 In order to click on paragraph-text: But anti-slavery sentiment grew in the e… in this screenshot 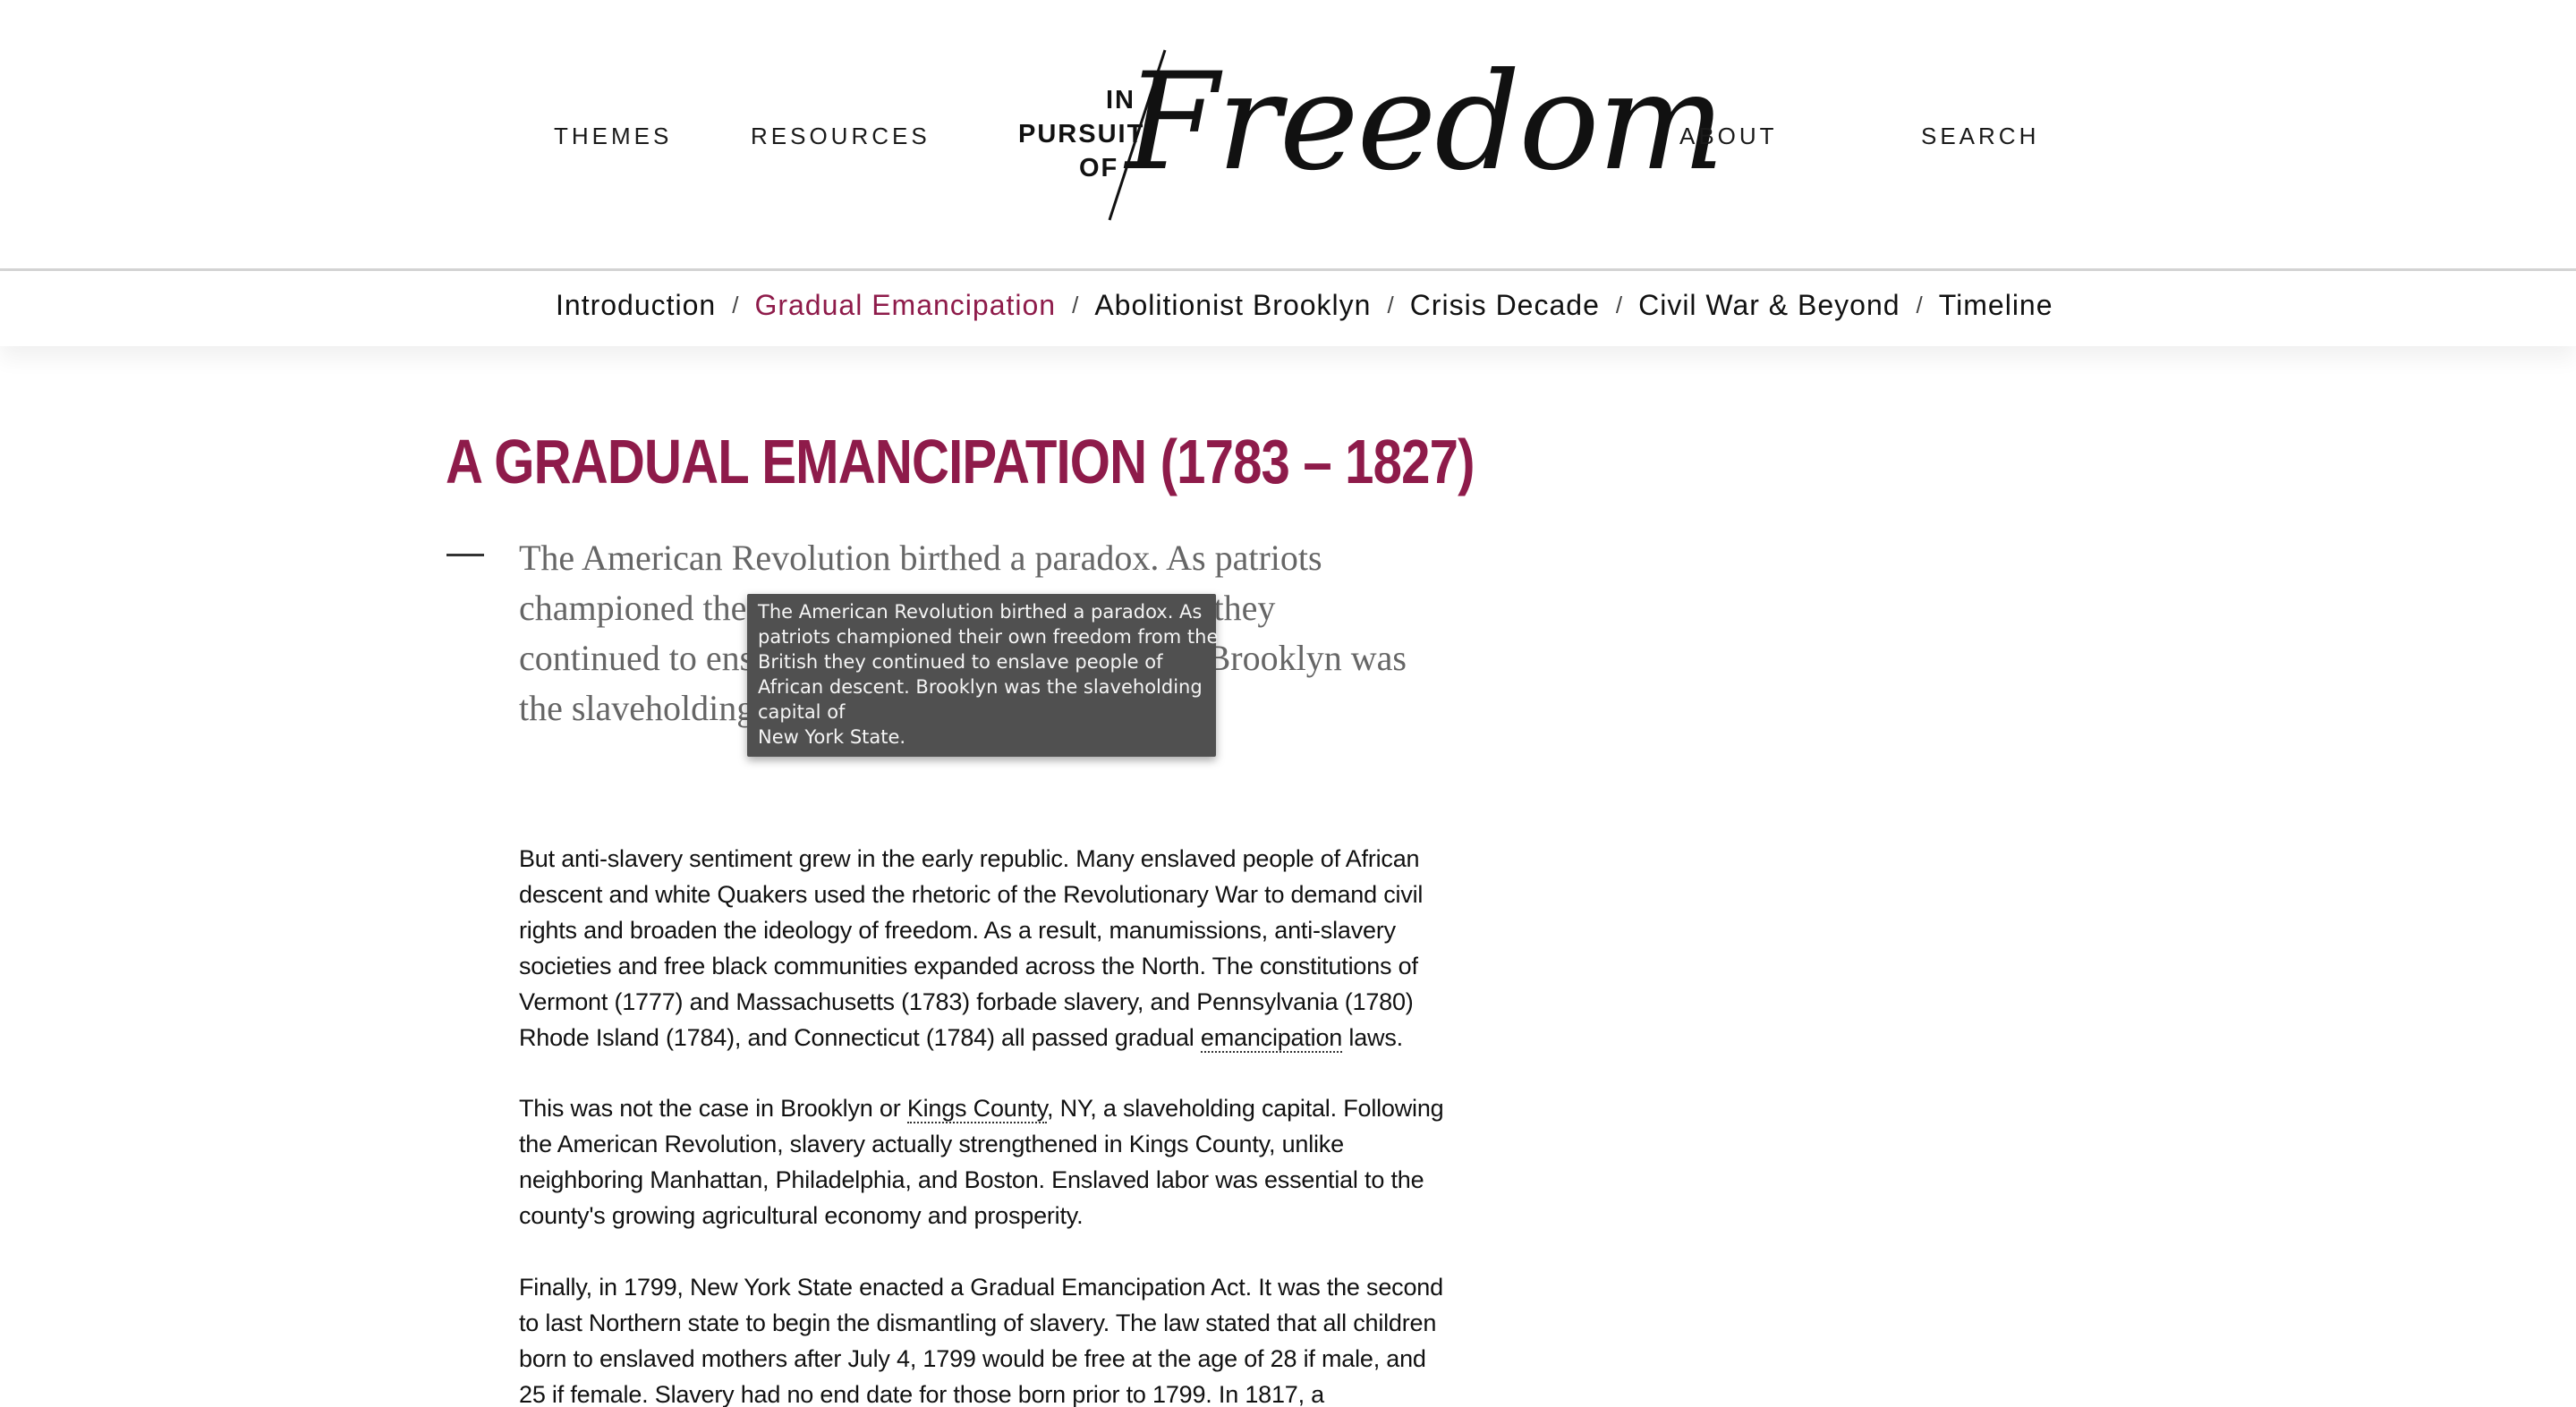, I will do `click(971, 948)`.